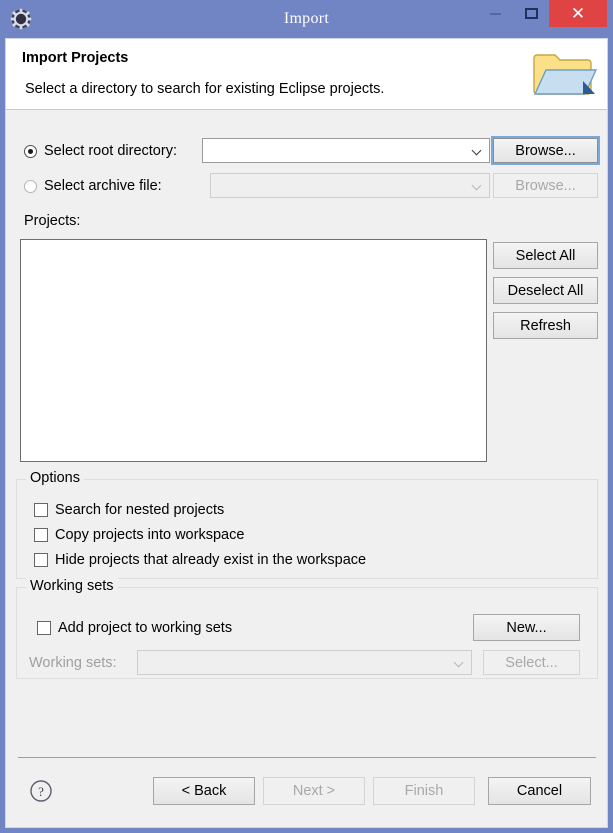 The width and height of the screenshot is (613, 833). Describe the element at coordinates (539, 791) in the screenshot. I see `cancel-button: Cancel` at that location.